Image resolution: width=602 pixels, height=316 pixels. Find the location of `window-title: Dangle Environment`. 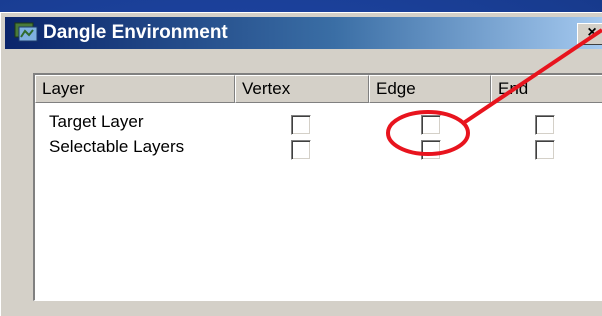

window-title: Dangle Environment is located at coordinates (135, 32).